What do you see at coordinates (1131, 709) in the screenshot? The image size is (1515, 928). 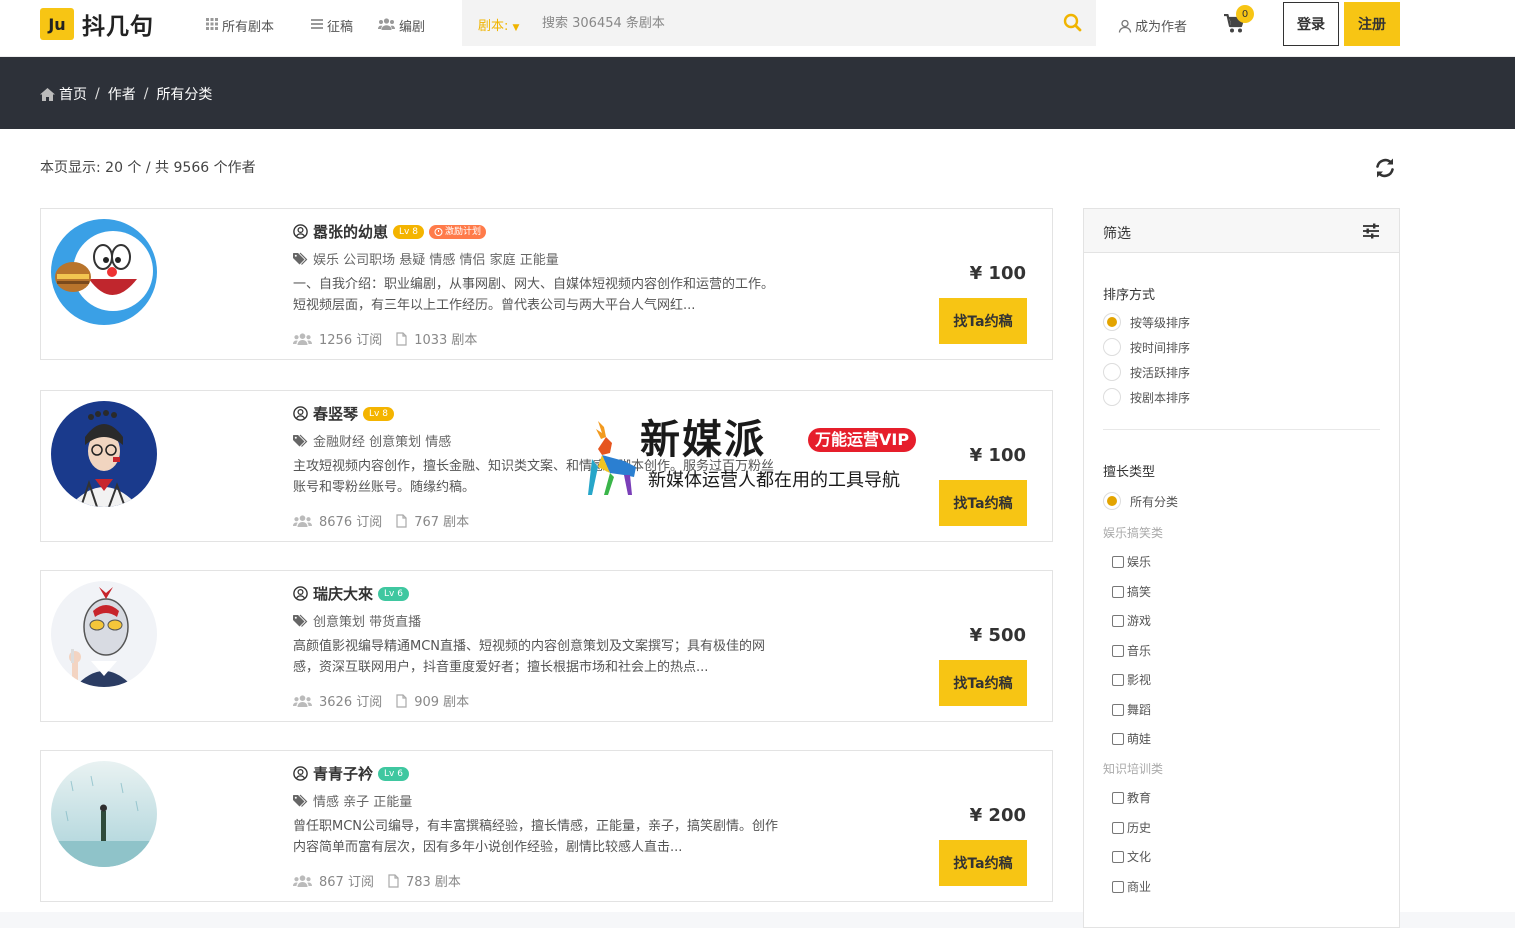 I see `category-checkbox: 舞蹈` at bounding box center [1131, 709].